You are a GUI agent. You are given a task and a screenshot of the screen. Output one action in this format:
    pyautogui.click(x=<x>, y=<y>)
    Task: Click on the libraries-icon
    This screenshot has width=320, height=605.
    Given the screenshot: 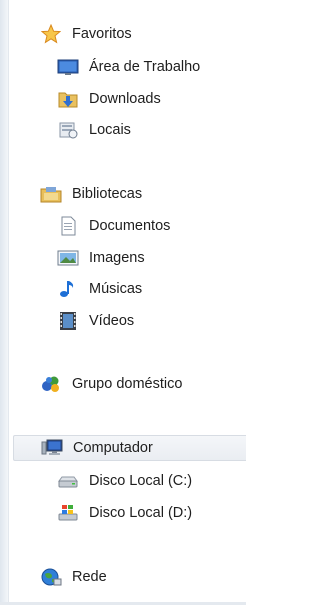 What is the action you would take?
    pyautogui.click(x=51, y=194)
    